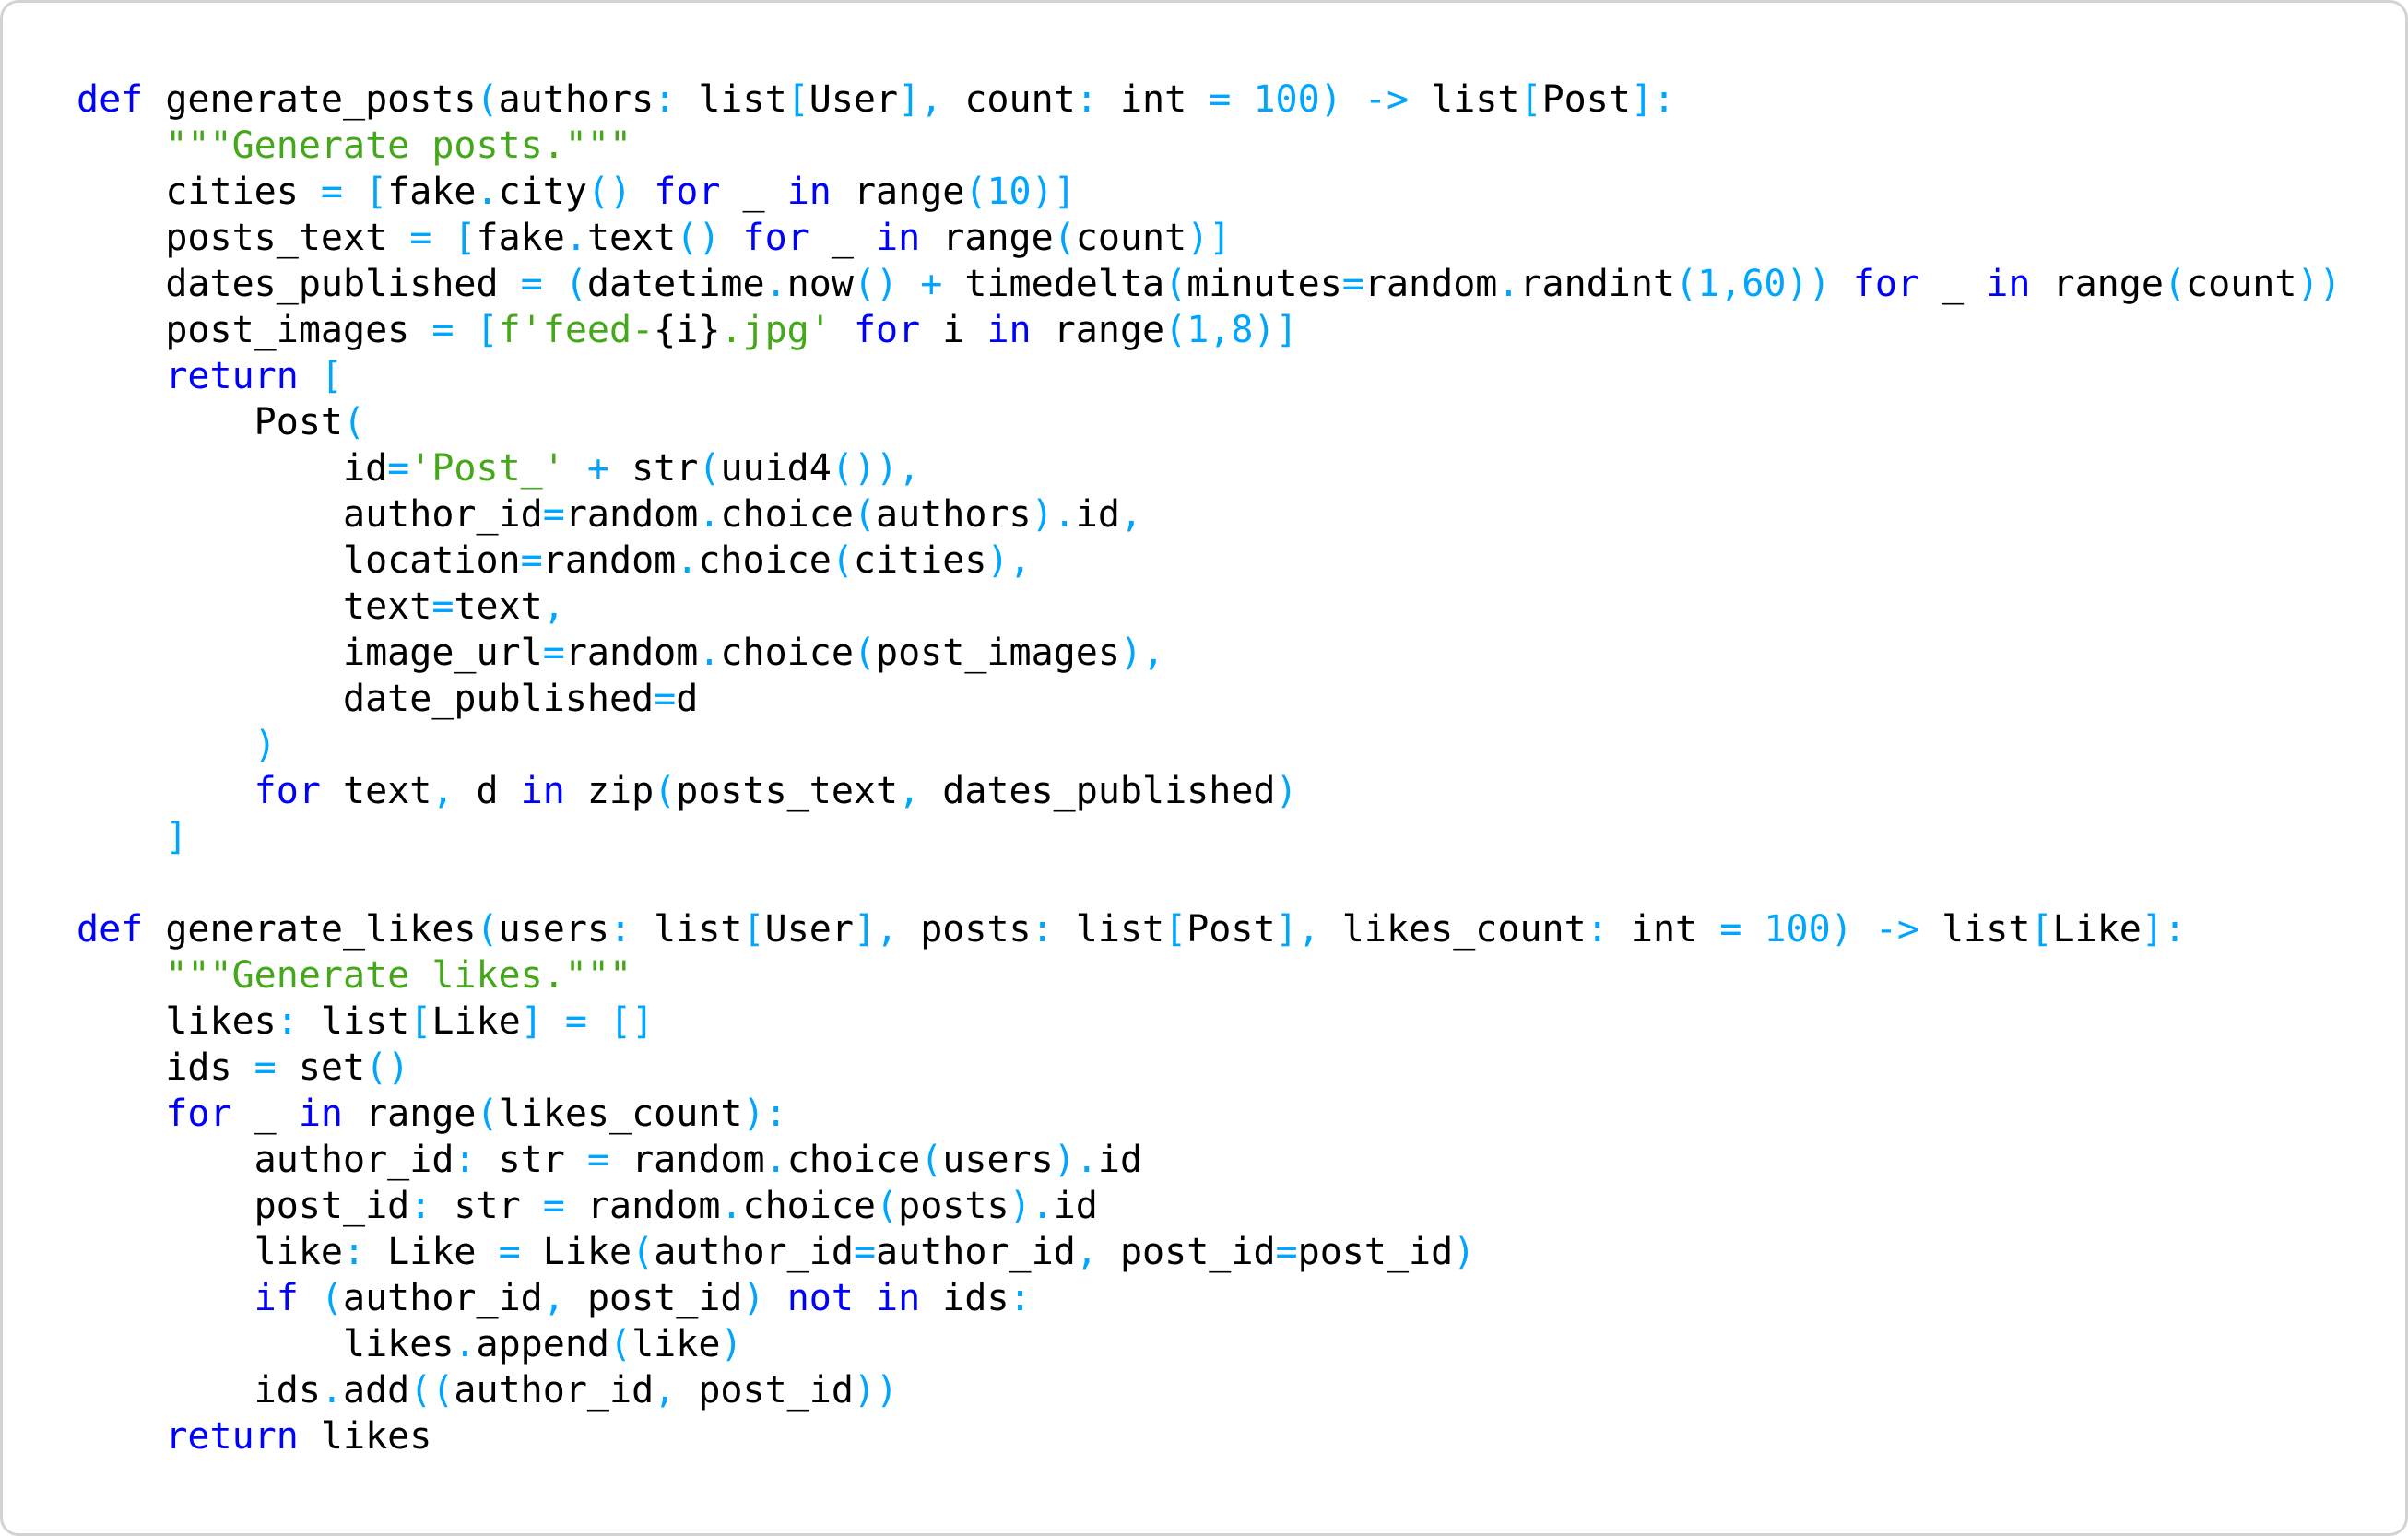  Describe the element at coordinates (1287, 100) in the screenshot. I see `code-token: 100` at that location.